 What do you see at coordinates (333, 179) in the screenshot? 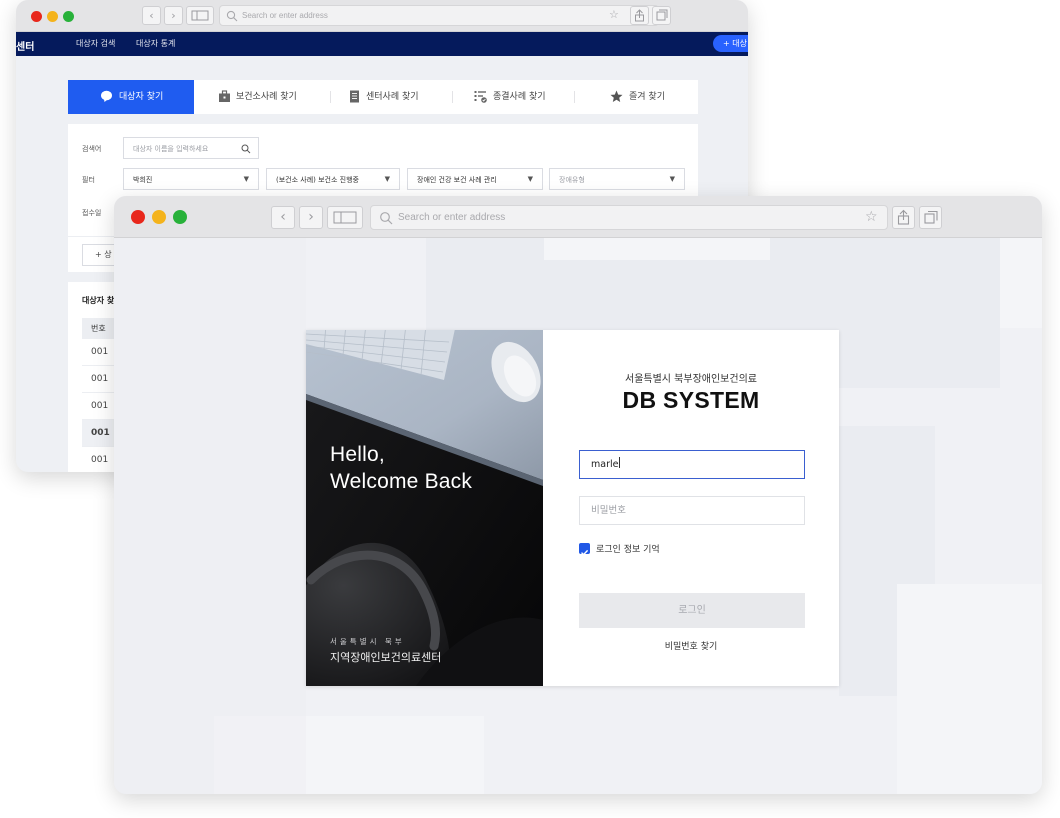
I see `filter-select-status: (보건소 사례) 보건소 진행중 ▼` at bounding box center [333, 179].